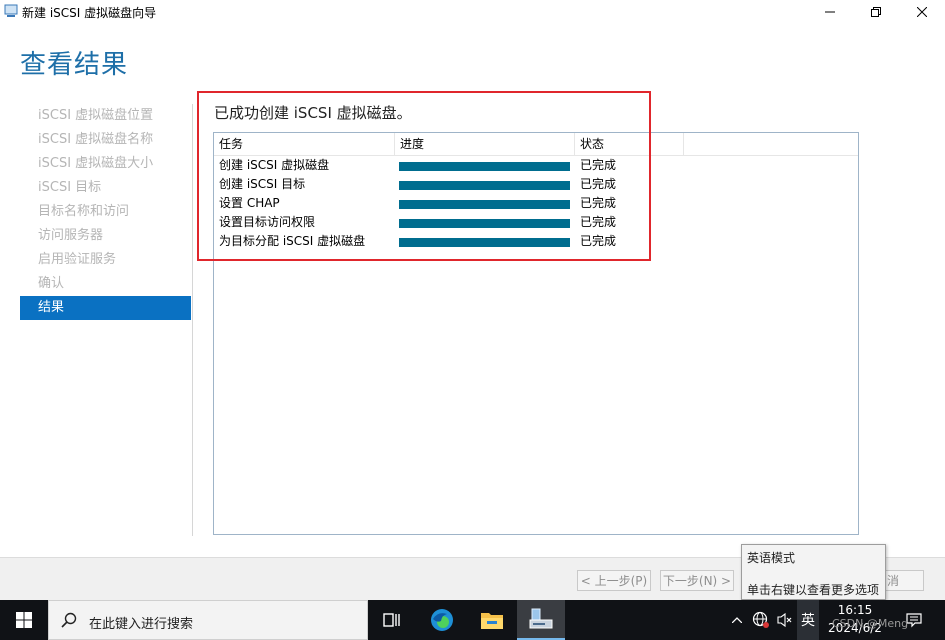  What do you see at coordinates (813, 590) in the screenshot?
I see `tooltip-hint-text: 单击右键以查看更多选项` at bounding box center [813, 590].